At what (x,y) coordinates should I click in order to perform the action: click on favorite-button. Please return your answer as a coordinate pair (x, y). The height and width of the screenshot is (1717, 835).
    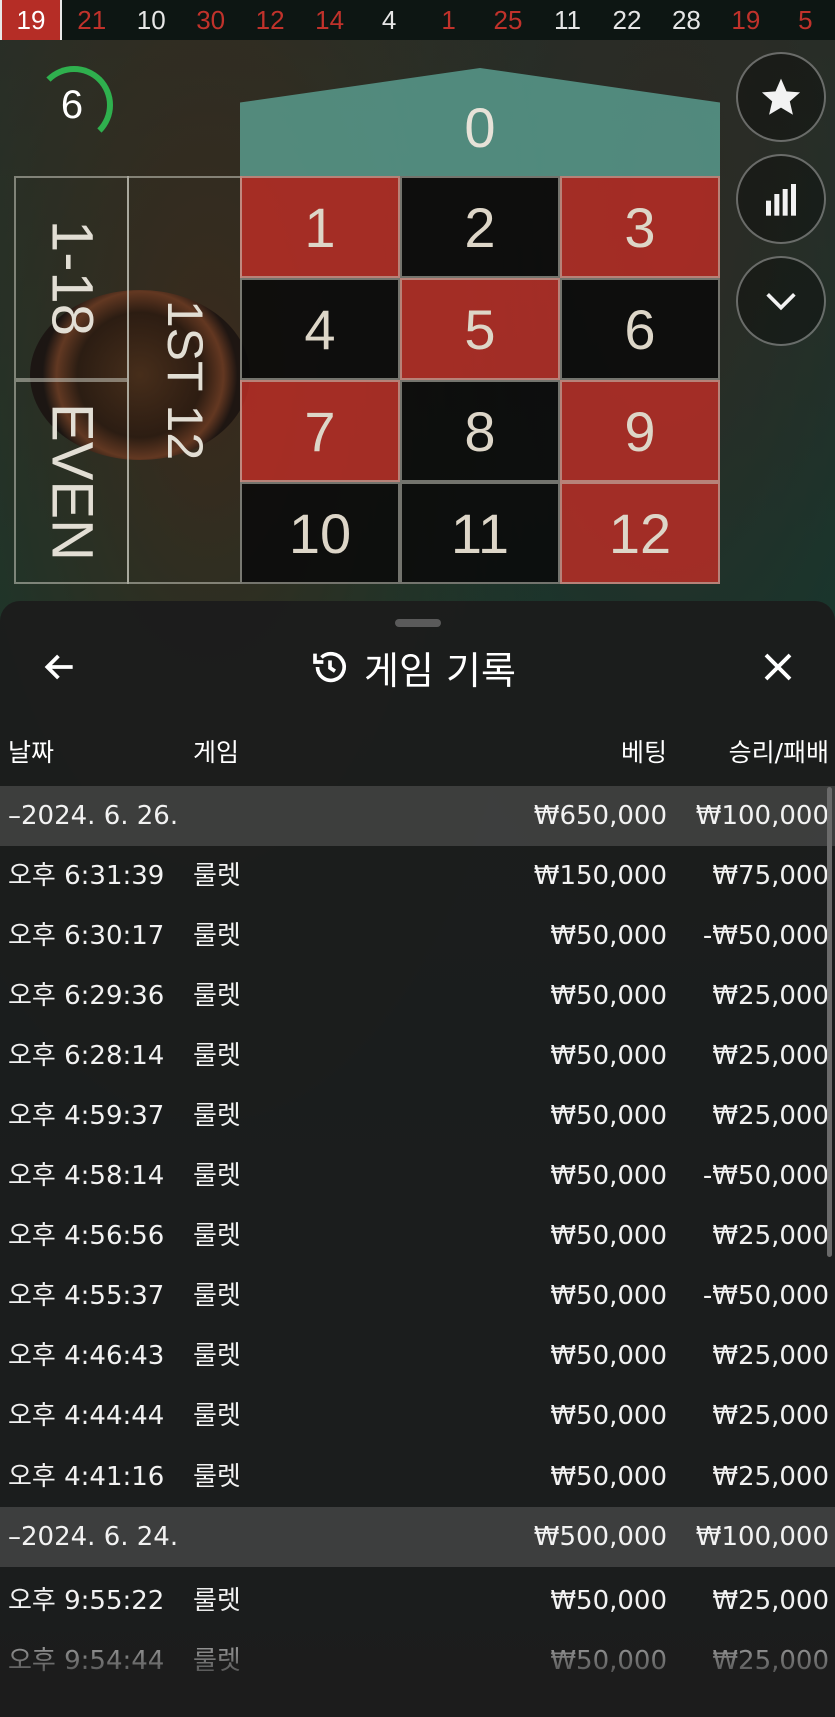
    Looking at the image, I should click on (781, 97).